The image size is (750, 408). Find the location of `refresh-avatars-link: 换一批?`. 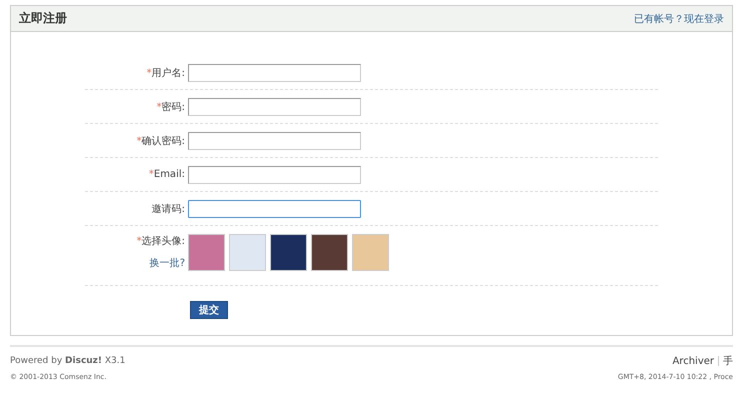

refresh-avatars-link: 换一批? is located at coordinates (167, 263).